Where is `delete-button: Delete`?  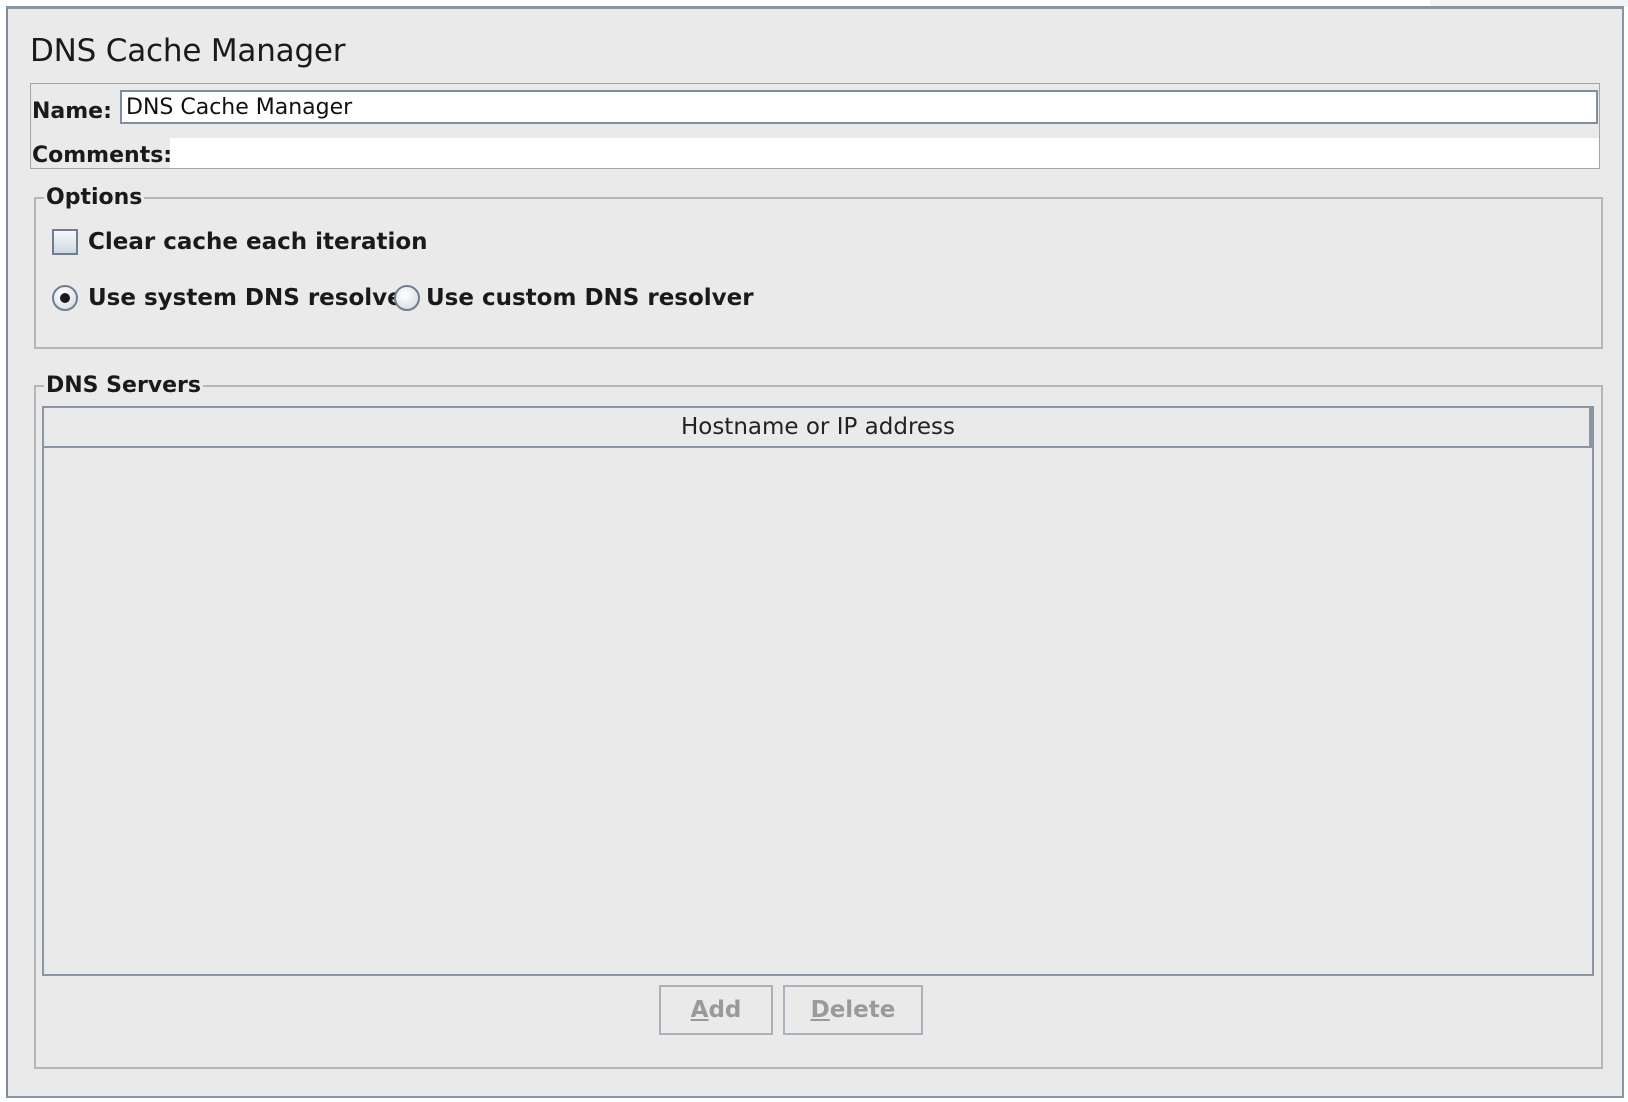 delete-button: Delete is located at coordinates (853, 1010).